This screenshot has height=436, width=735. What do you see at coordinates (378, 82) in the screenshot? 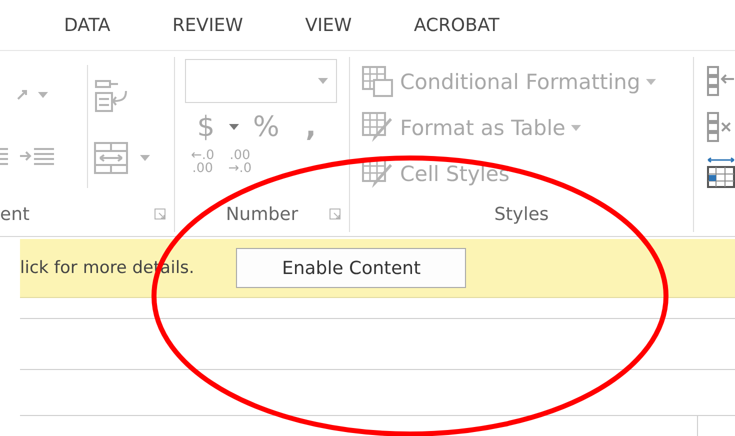
I see `conditional-format-icon` at bounding box center [378, 82].